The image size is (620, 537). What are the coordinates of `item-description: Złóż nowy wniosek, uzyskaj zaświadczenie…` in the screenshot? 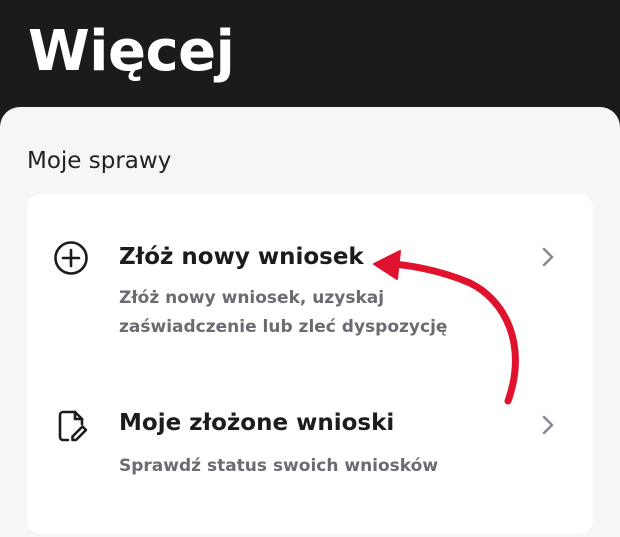 It's located at (283, 312).